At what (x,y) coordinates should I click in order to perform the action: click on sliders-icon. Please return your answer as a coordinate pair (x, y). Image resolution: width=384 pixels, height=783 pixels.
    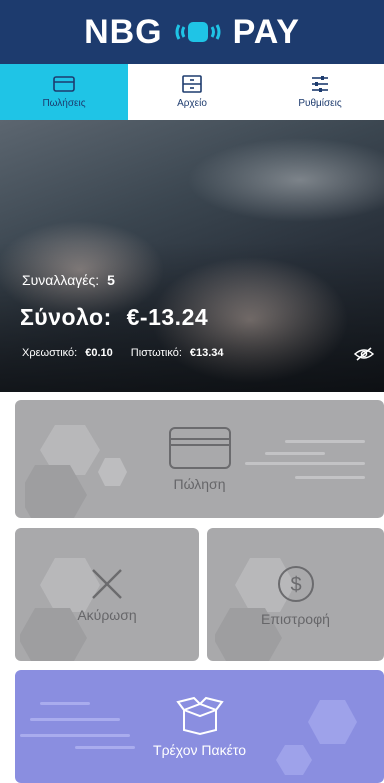
    Looking at the image, I should click on (320, 84).